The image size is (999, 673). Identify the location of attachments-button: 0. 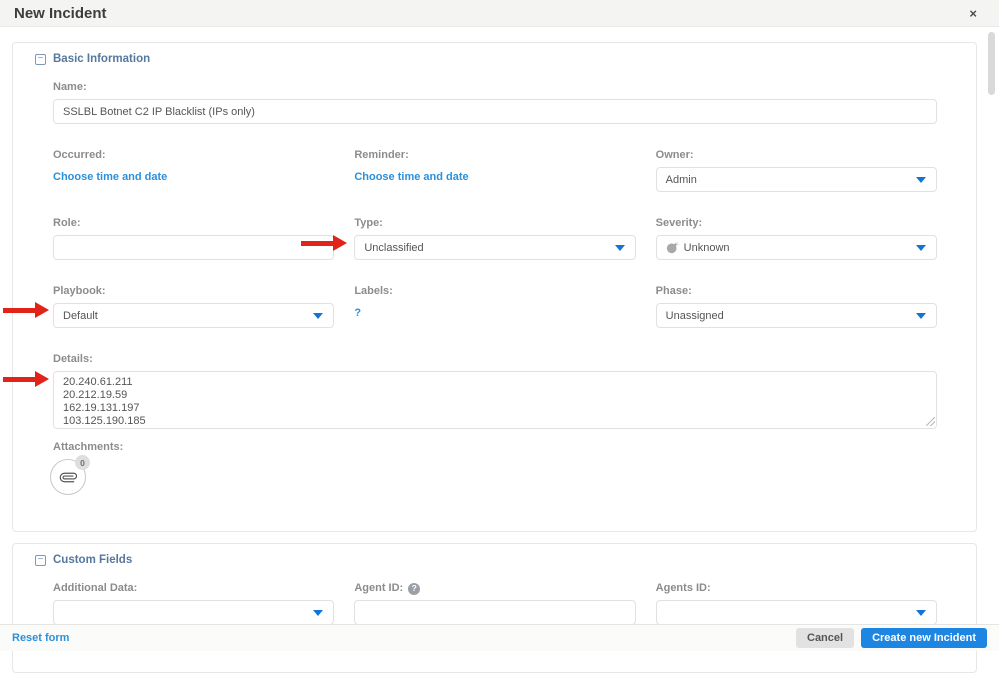
(70, 475).